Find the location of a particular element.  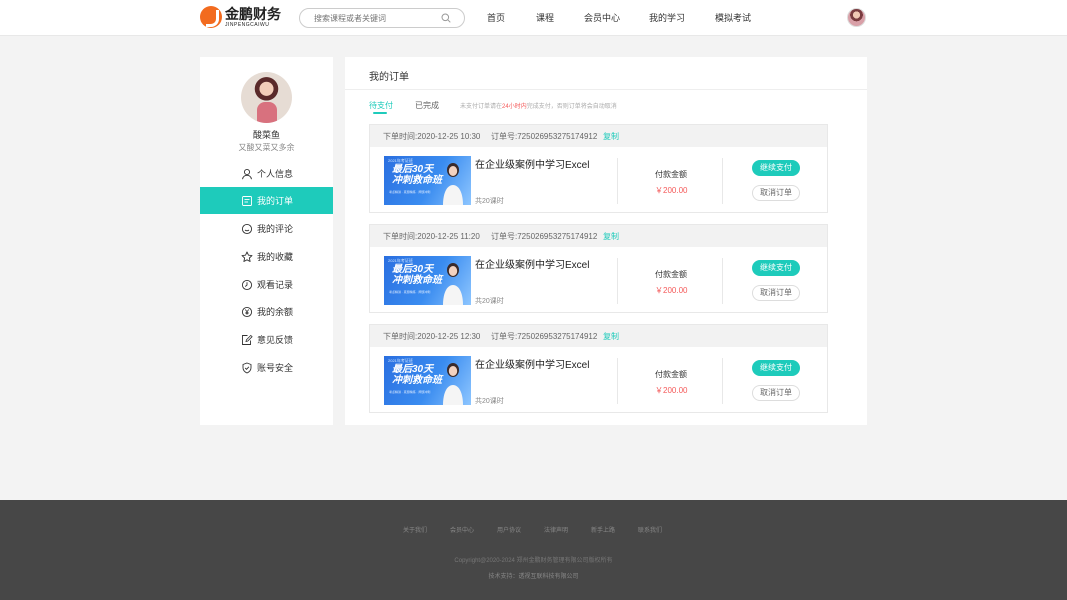

order-time: 下单时间:2020-12-25 10:30 is located at coordinates (432, 136).